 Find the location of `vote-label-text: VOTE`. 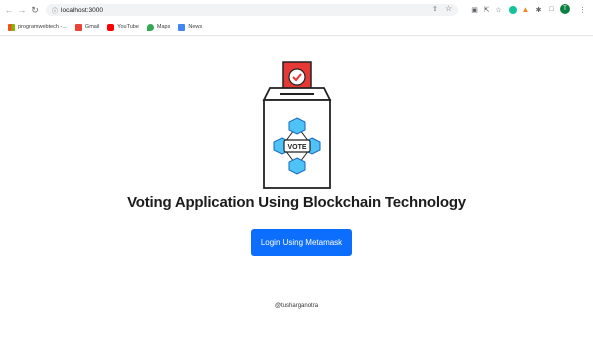

vote-label-text: VOTE is located at coordinates (296, 147).